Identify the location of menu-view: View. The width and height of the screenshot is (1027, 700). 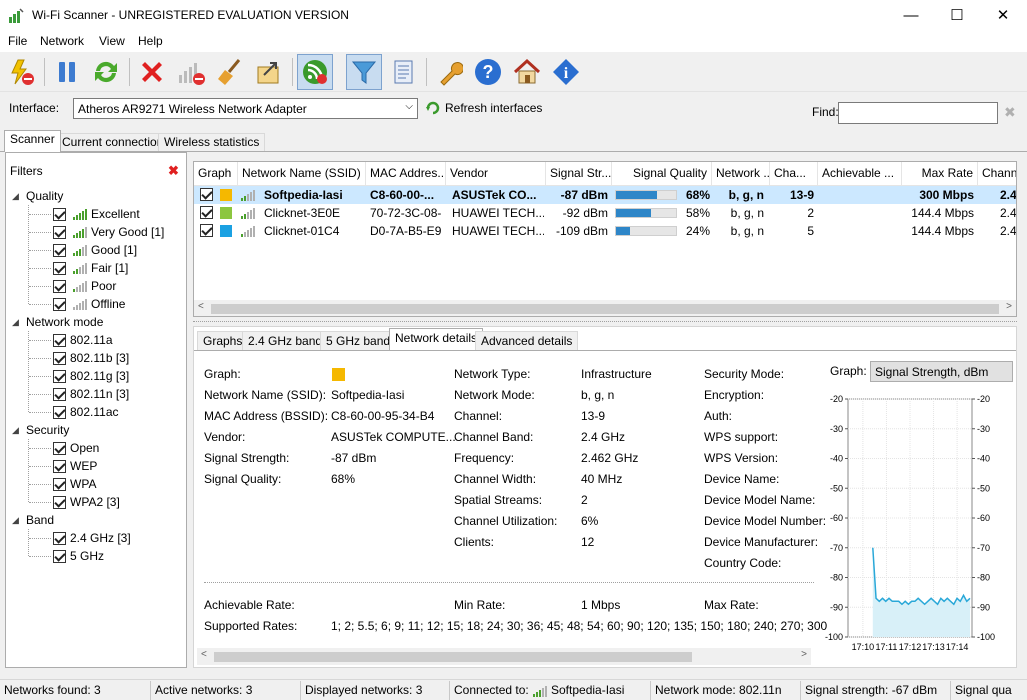
(112, 41).